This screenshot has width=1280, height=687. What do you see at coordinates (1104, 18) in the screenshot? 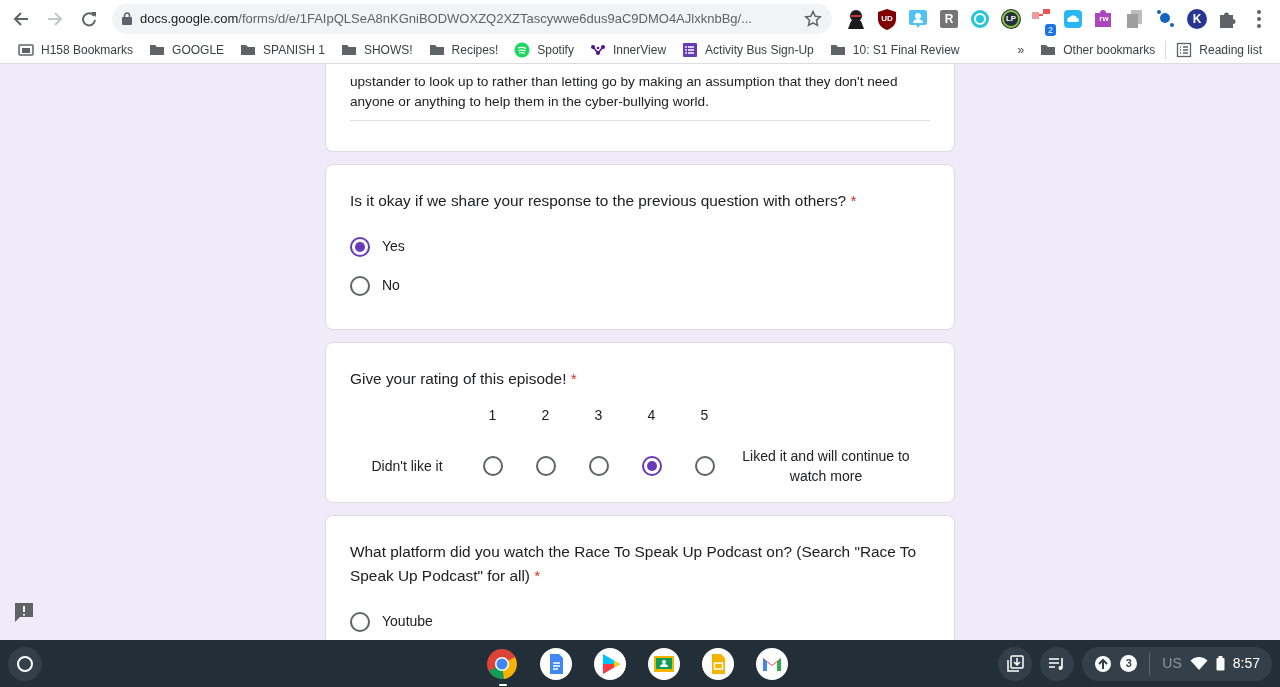
I see `puzzle-button: rw` at bounding box center [1104, 18].